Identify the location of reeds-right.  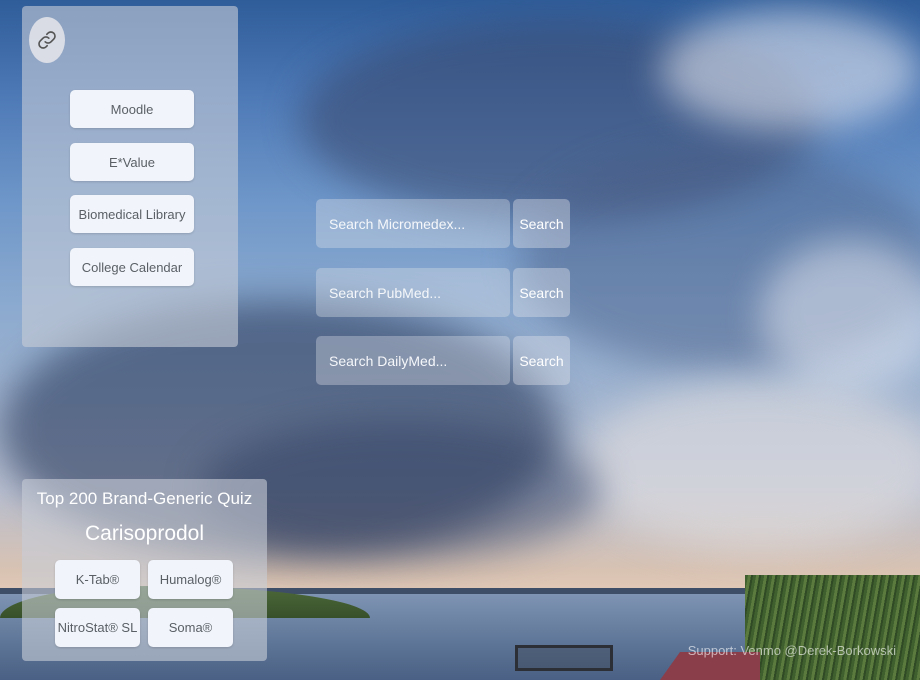
(832, 627).